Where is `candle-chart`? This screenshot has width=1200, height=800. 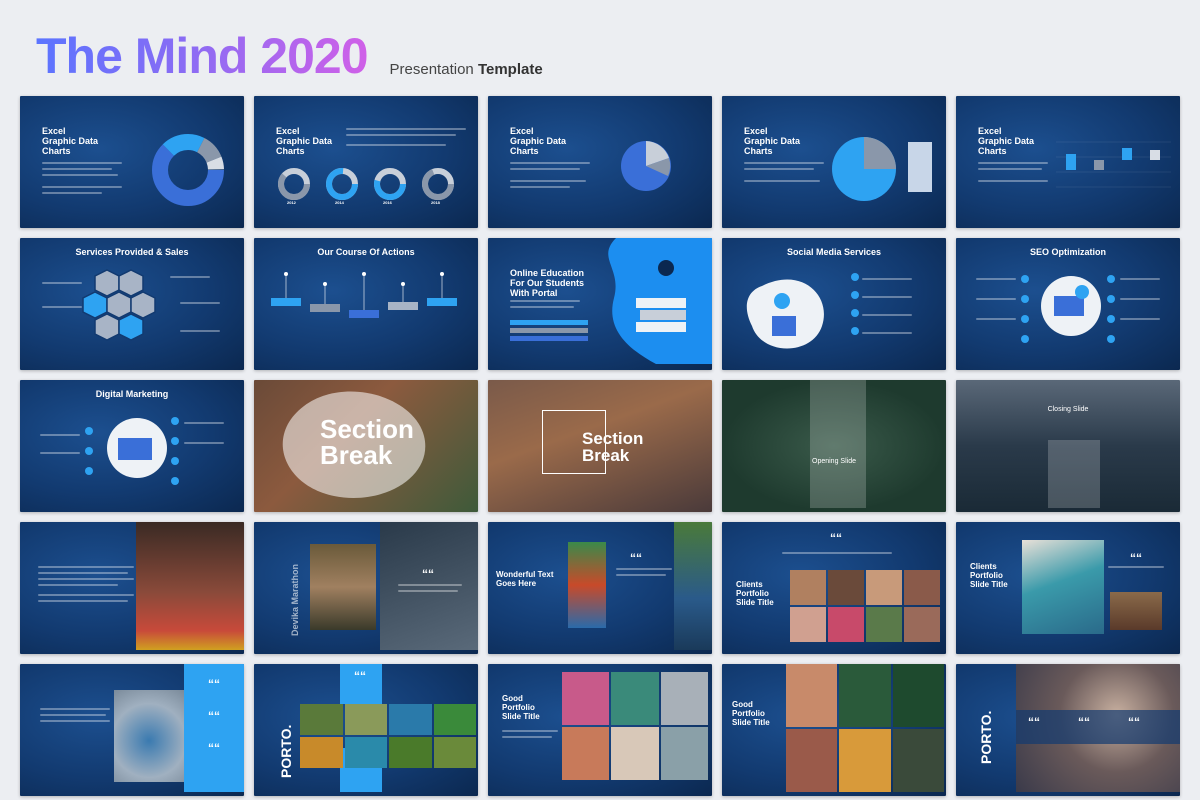 candle-chart is located at coordinates (1113, 164).